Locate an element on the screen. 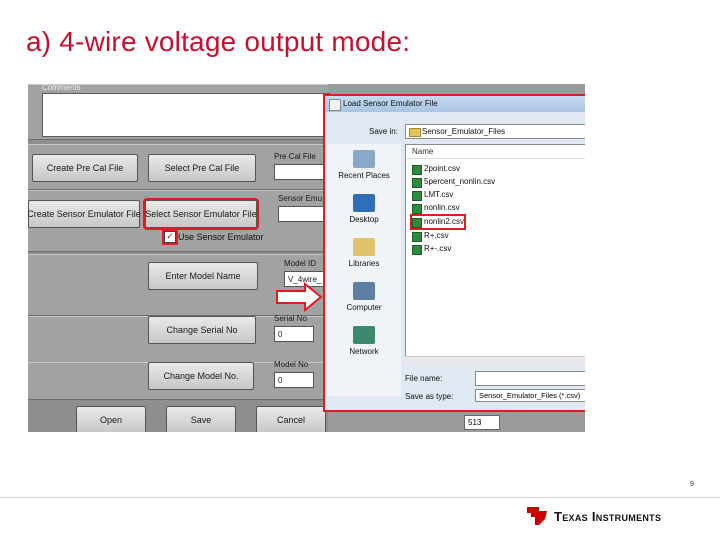  comments-label: Comments is located at coordinates (61, 88).